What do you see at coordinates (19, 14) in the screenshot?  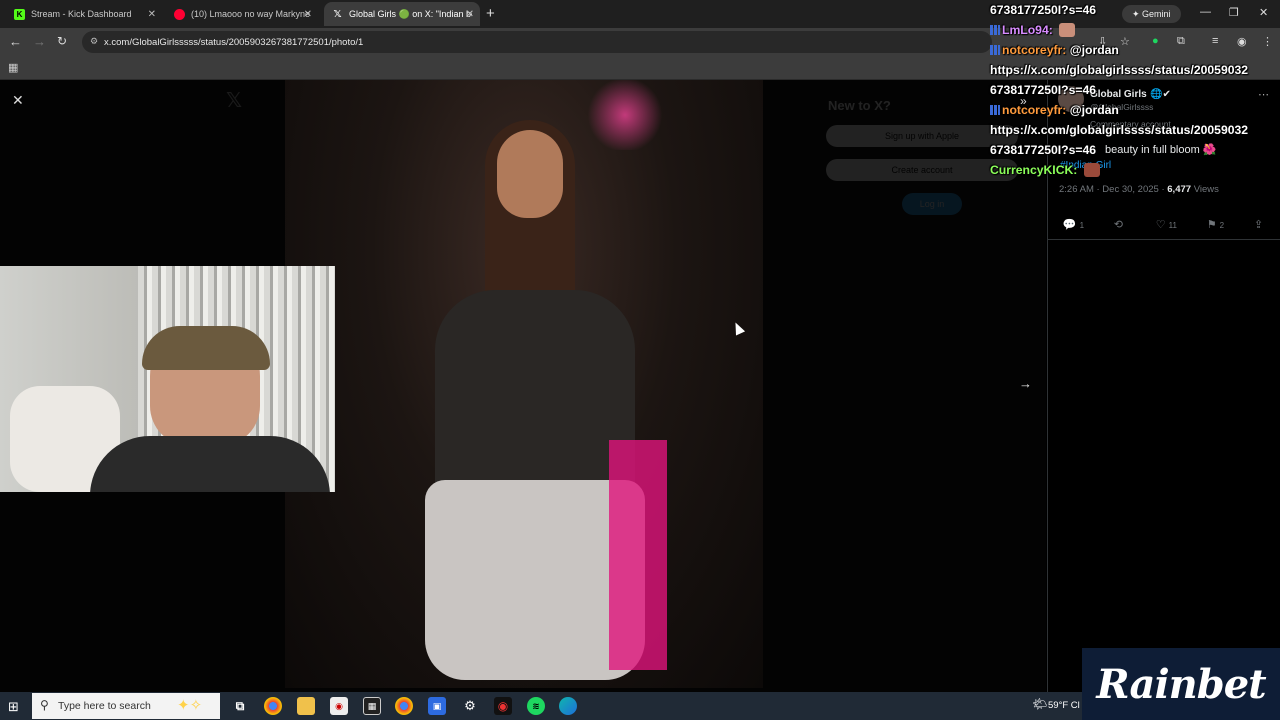 I see `kick-icon: K` at bounding box center [19, 14].